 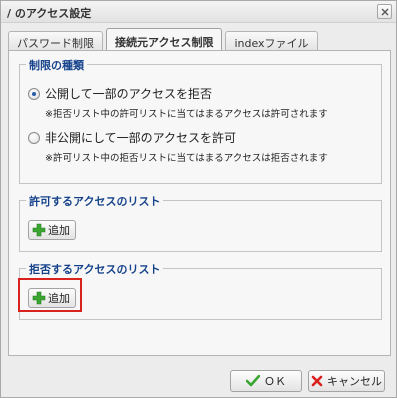 I want to click on ok-button: ＯＫ, so click(x=266, y=381).